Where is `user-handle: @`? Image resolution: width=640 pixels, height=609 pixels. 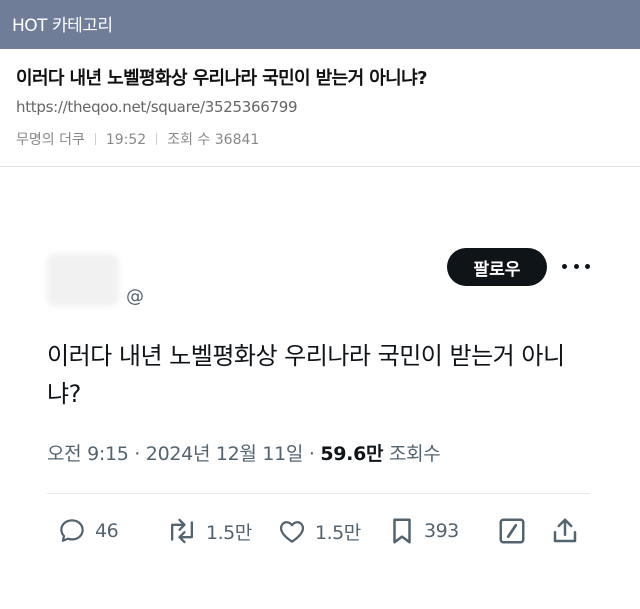 user-handle: @ is located at coordinates (135, 296).